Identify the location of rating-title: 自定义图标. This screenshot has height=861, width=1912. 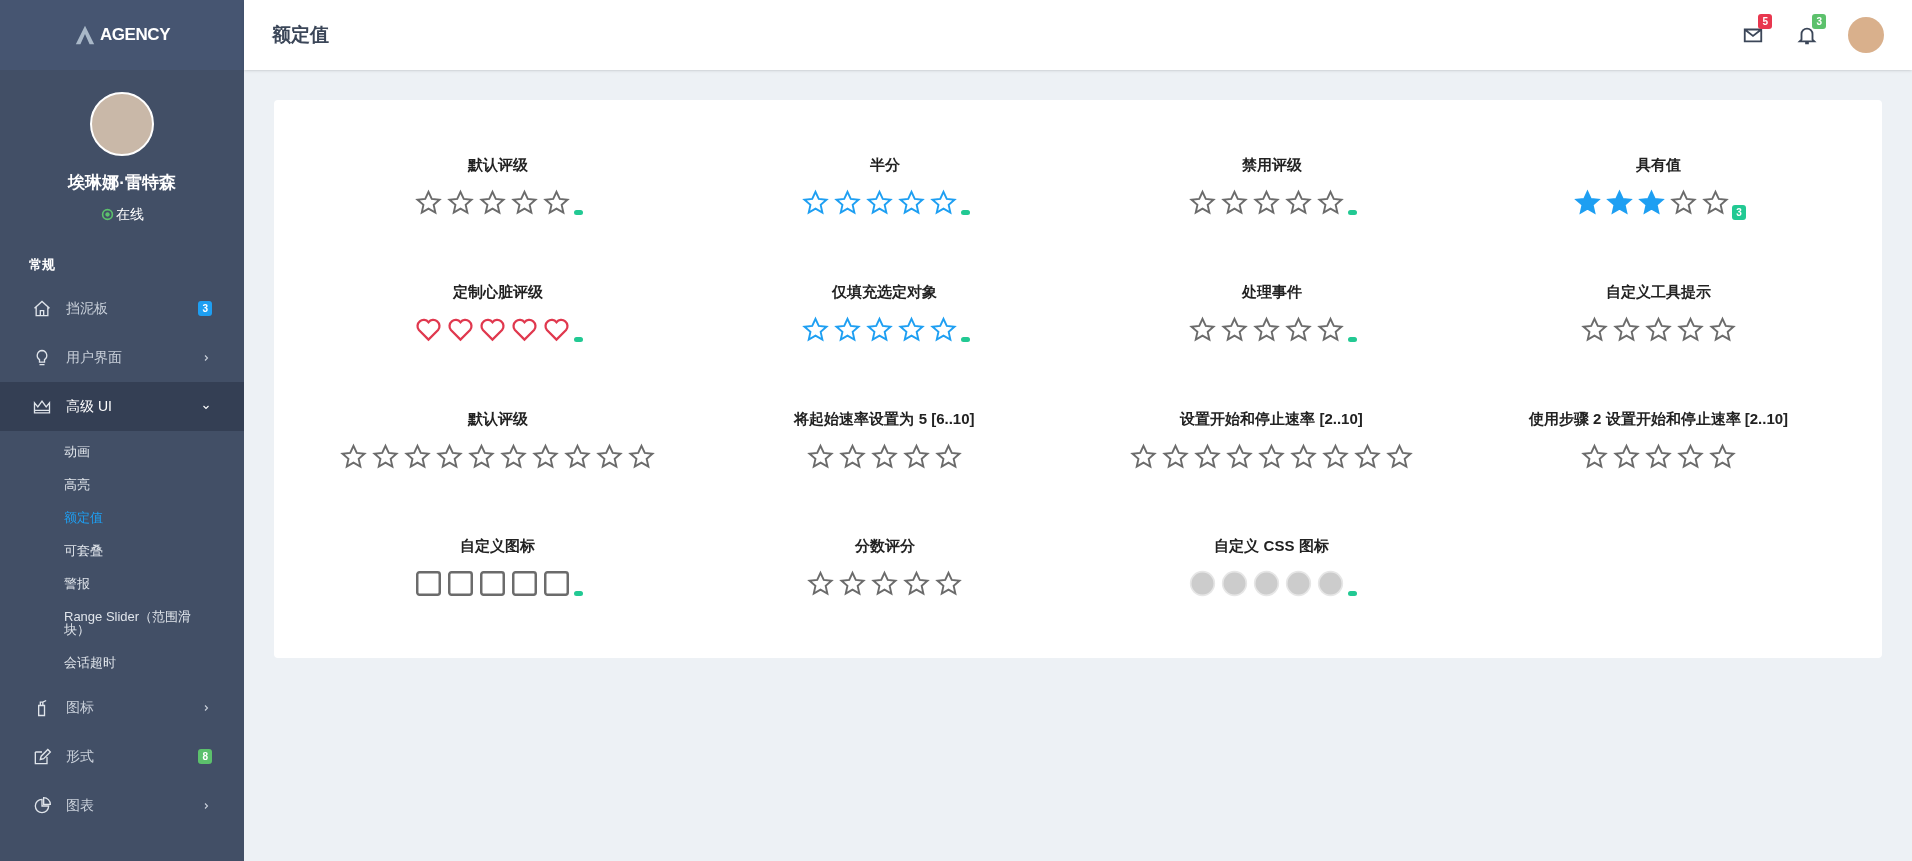
(497, 546).